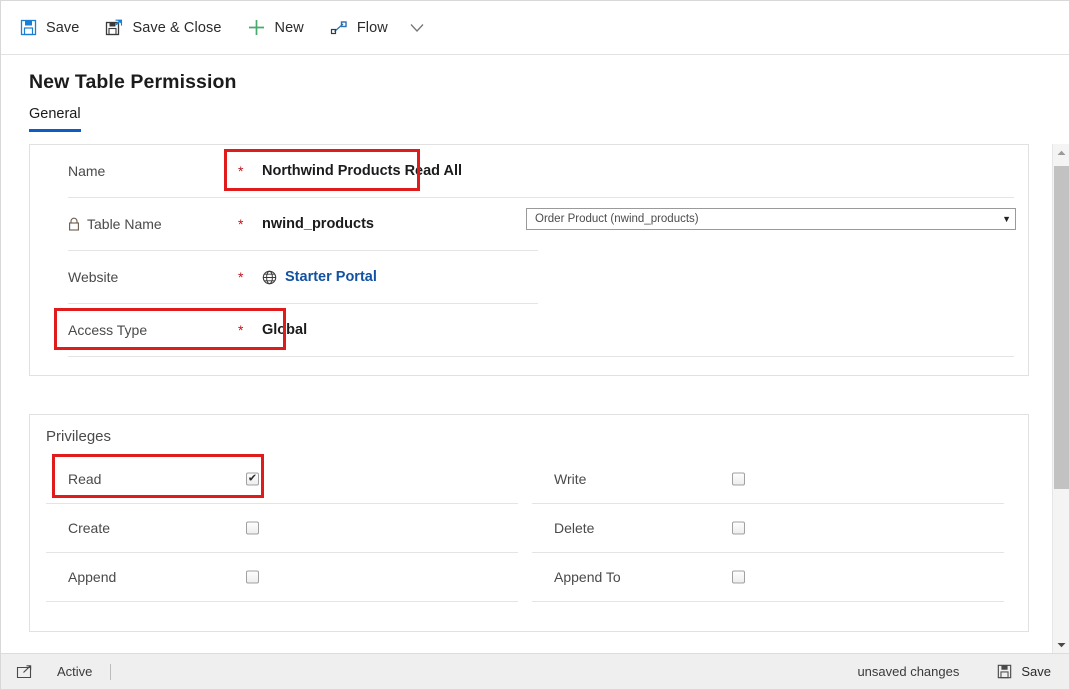  What do you see at coordinates (74, 224) in the screenshot?
I see `lock-icon` at bounding box center [74, 224].